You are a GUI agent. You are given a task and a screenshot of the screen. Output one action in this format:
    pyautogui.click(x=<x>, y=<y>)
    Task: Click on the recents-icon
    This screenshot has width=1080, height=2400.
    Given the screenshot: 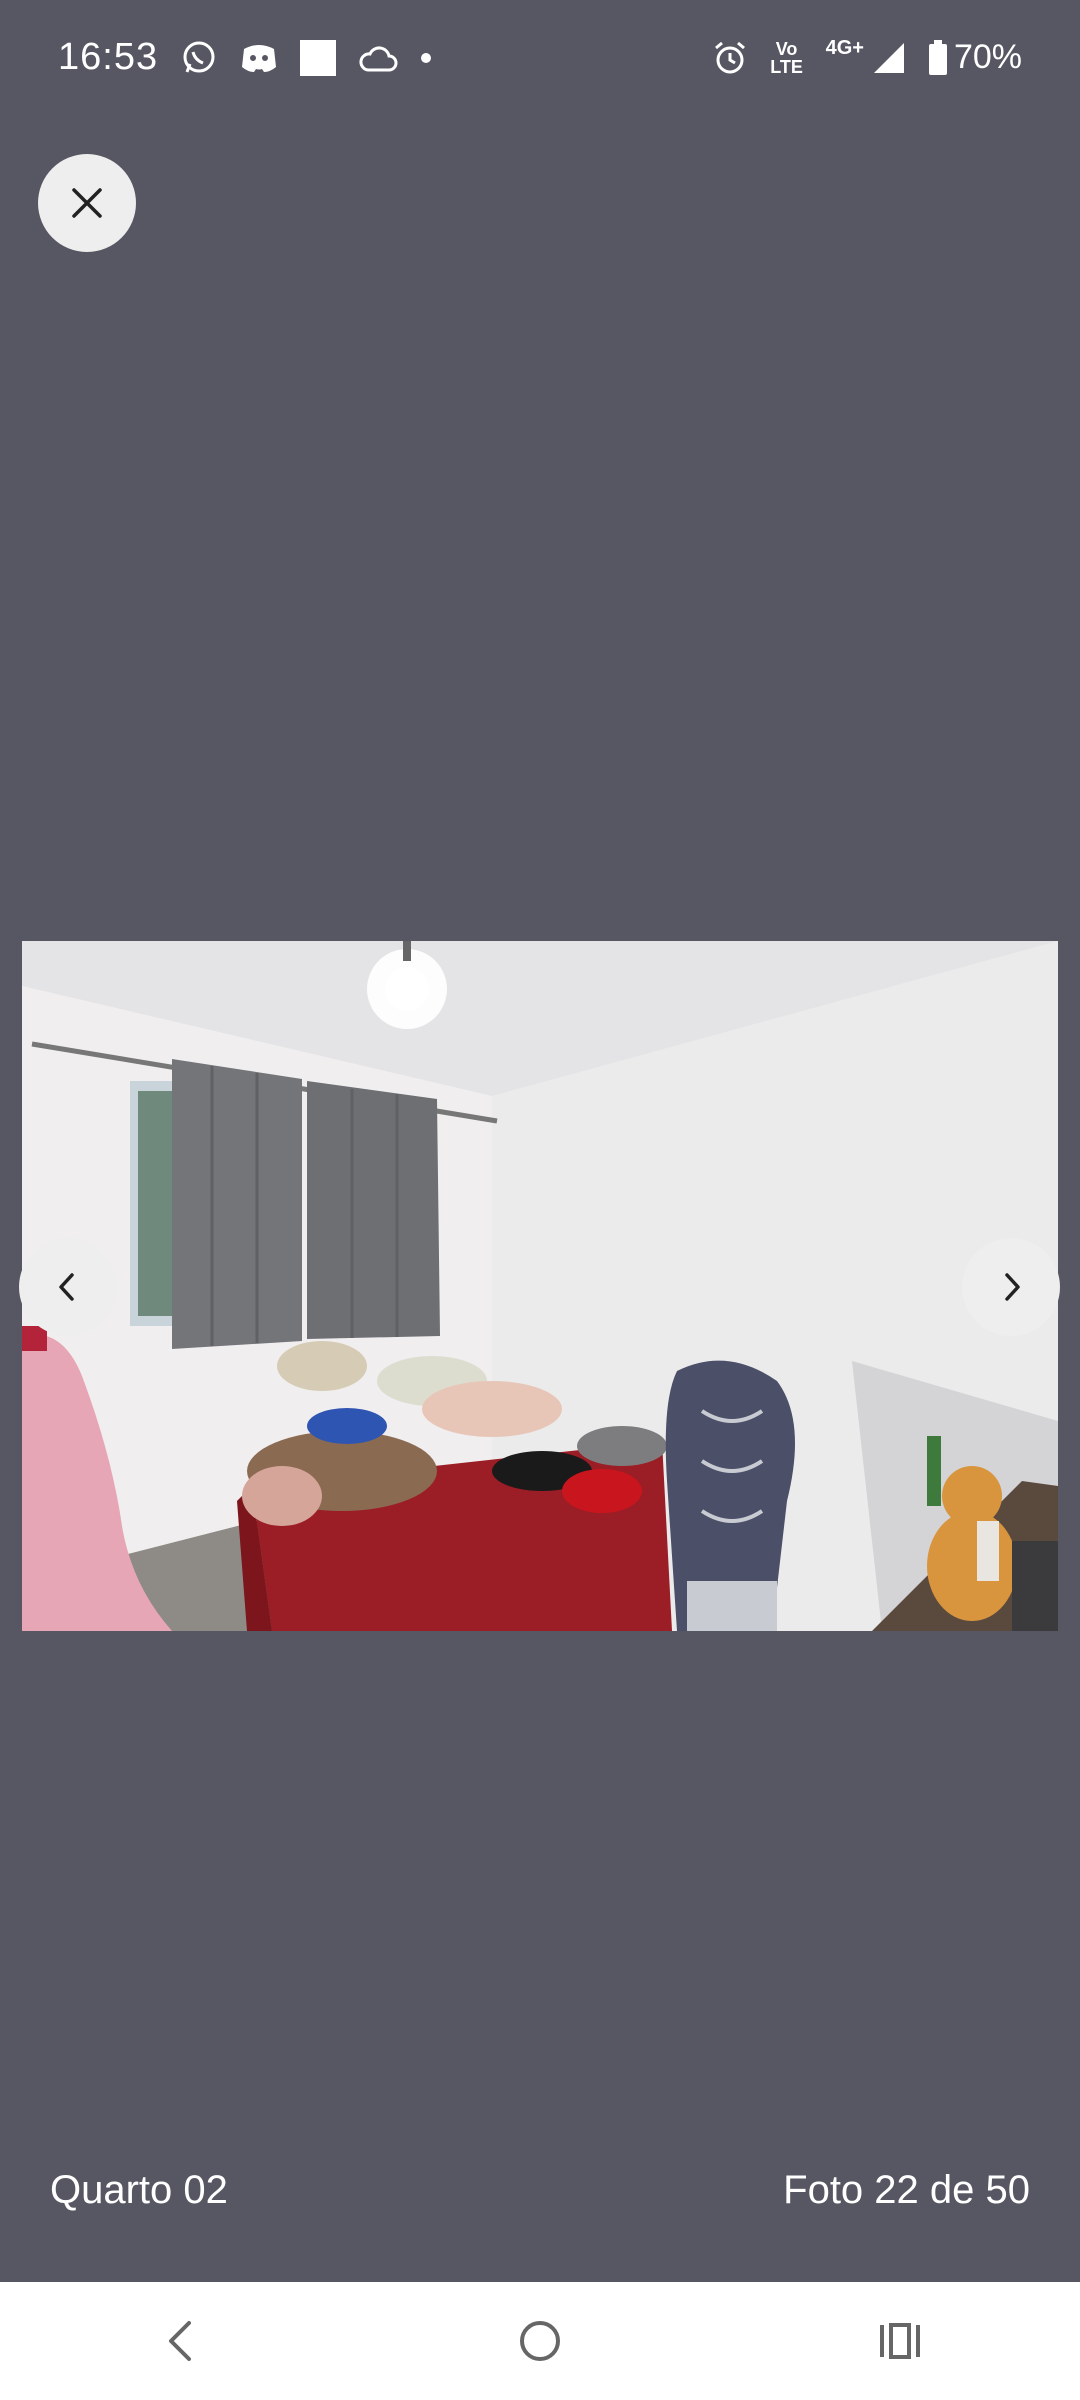 What is the action you would take?
    pyautogui.click(x=900, y=2341)
    